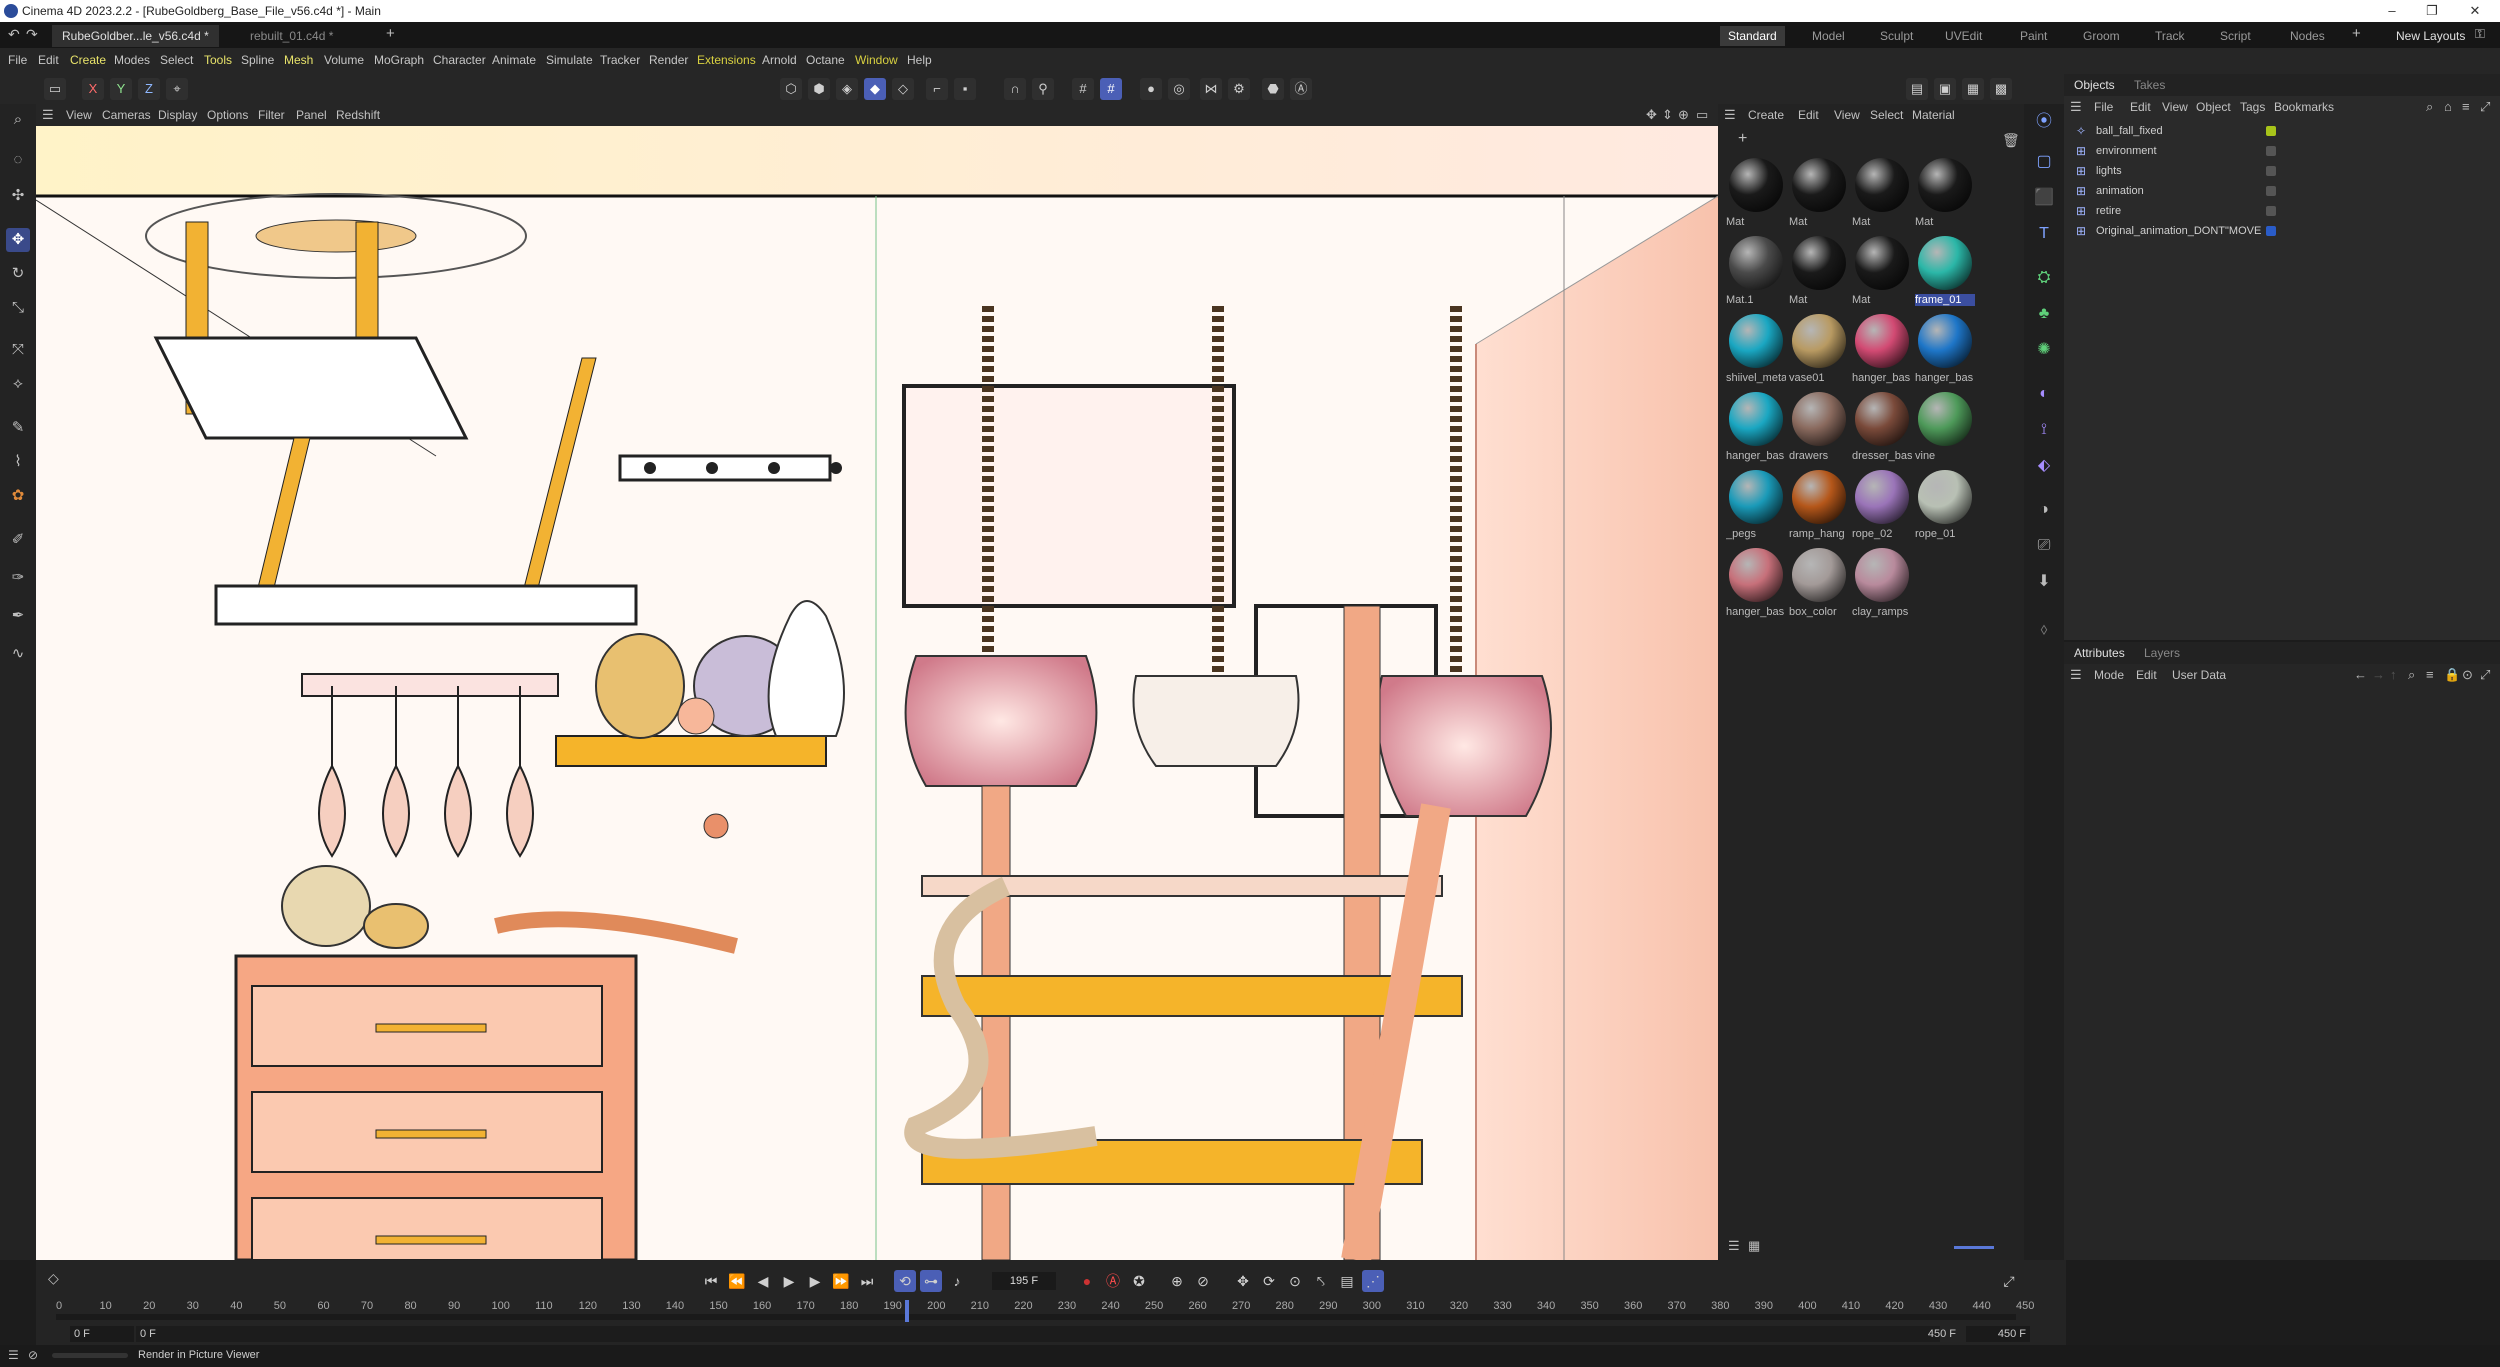  I want to click on trash-icon: 🗑, so click(2011, 140).